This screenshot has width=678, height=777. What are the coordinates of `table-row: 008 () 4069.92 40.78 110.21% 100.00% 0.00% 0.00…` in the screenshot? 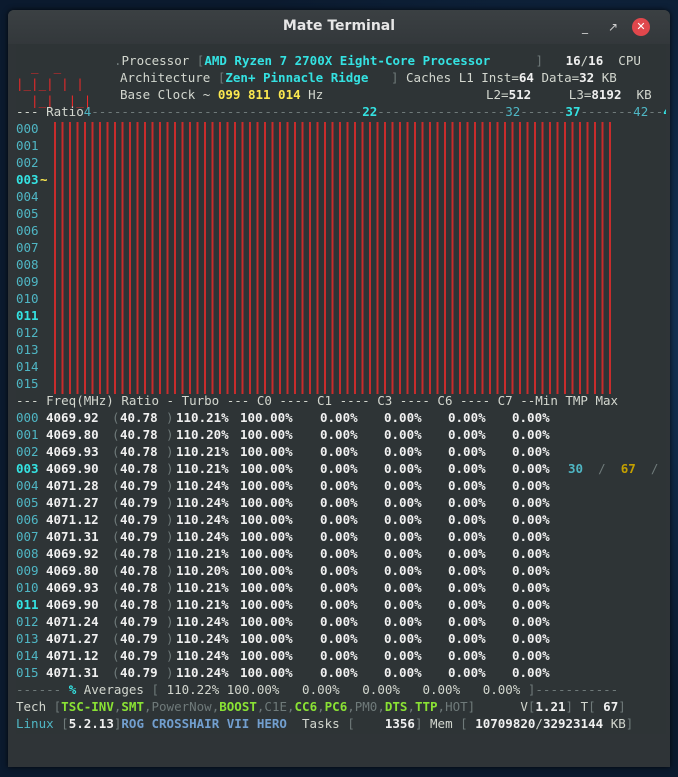 It's located at (341, 553).